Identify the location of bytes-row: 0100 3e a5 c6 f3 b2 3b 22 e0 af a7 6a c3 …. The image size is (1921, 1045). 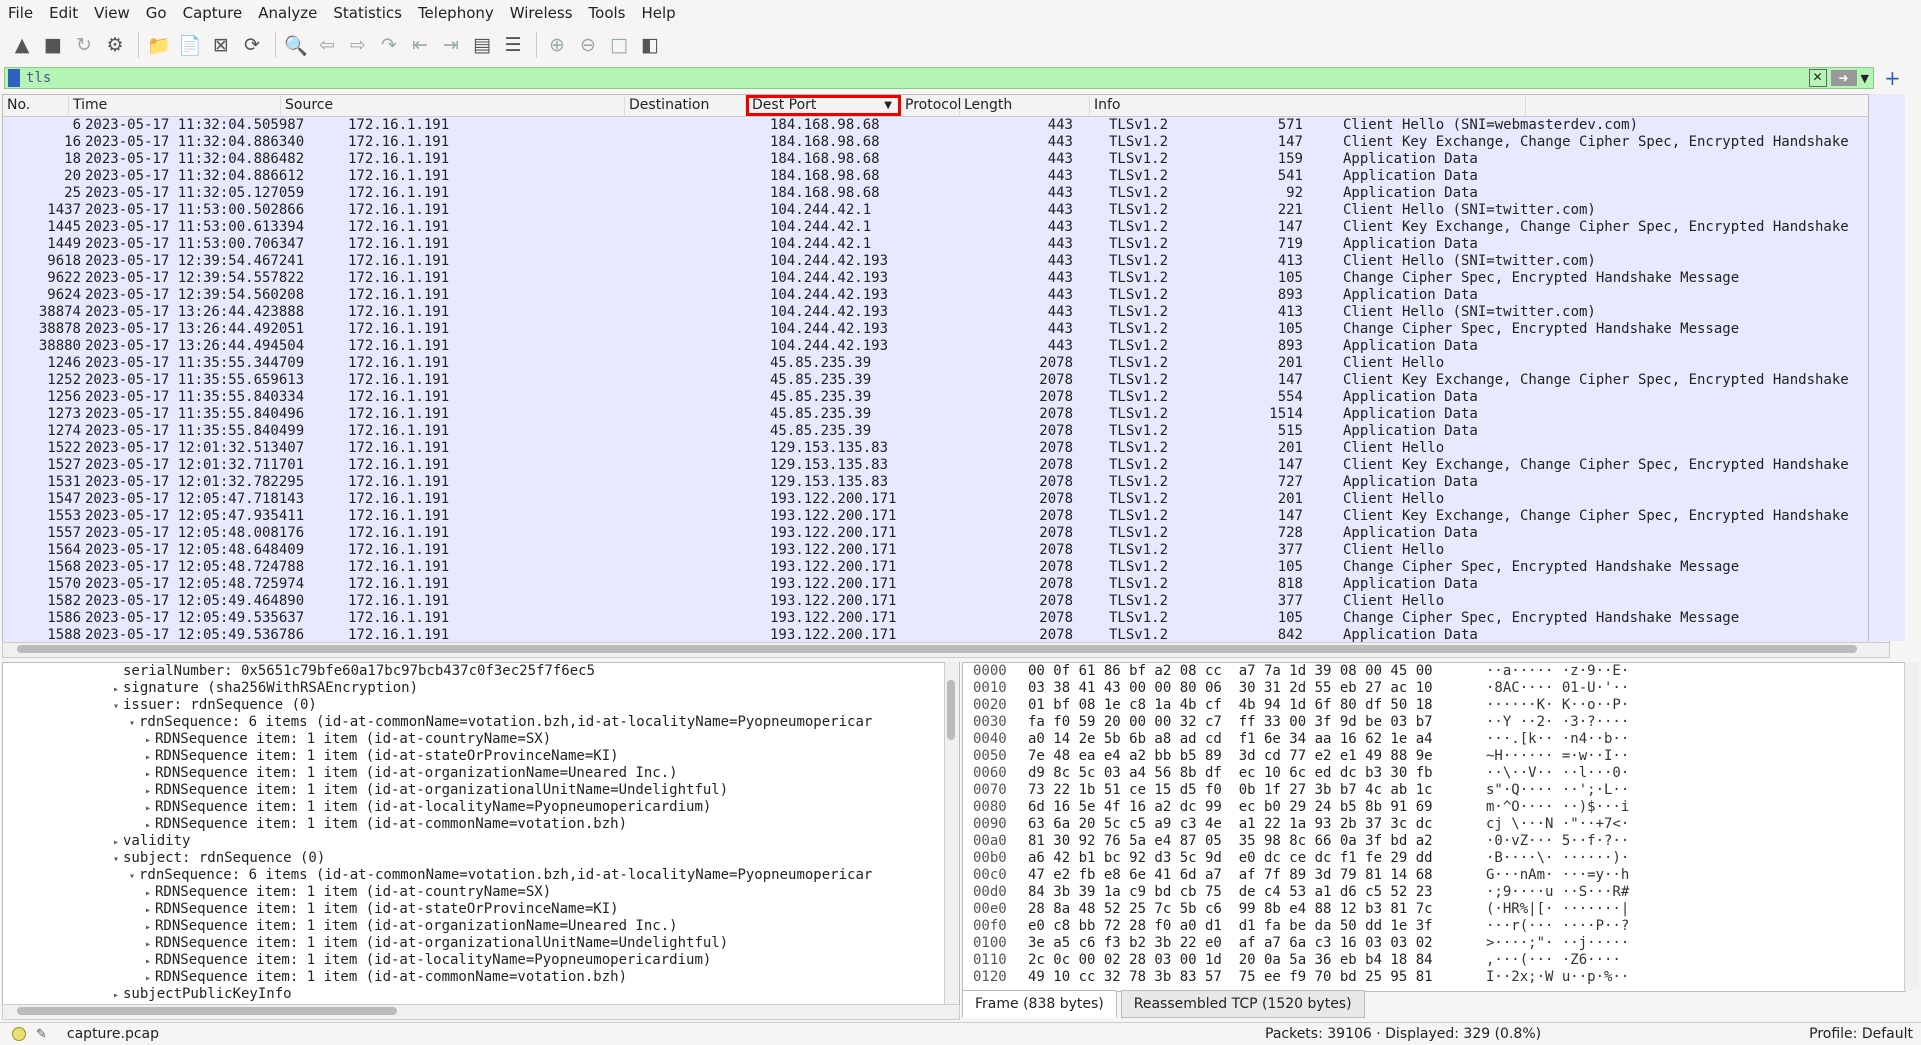
(1434, 943).